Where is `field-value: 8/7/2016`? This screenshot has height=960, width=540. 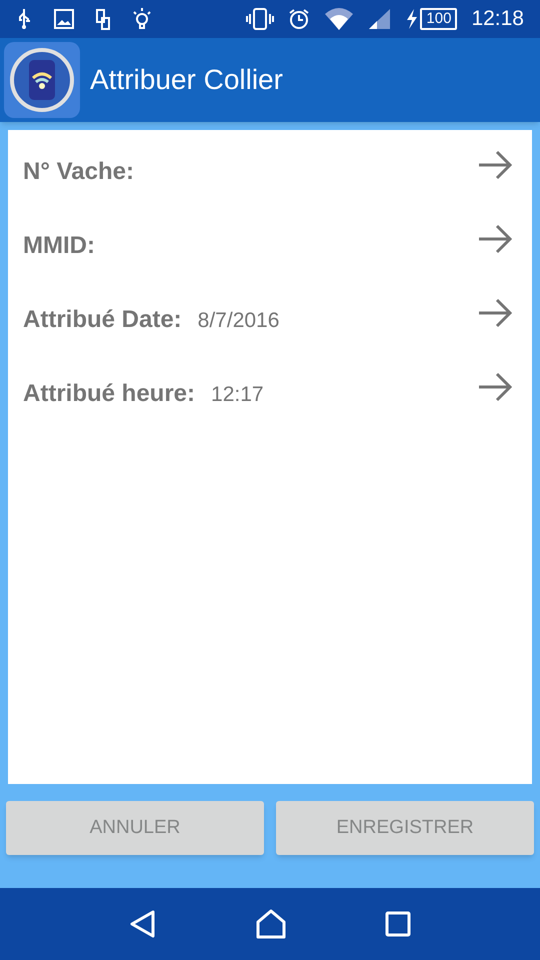
field-value: 8/7/2016 is located at coordinates (239, 321).